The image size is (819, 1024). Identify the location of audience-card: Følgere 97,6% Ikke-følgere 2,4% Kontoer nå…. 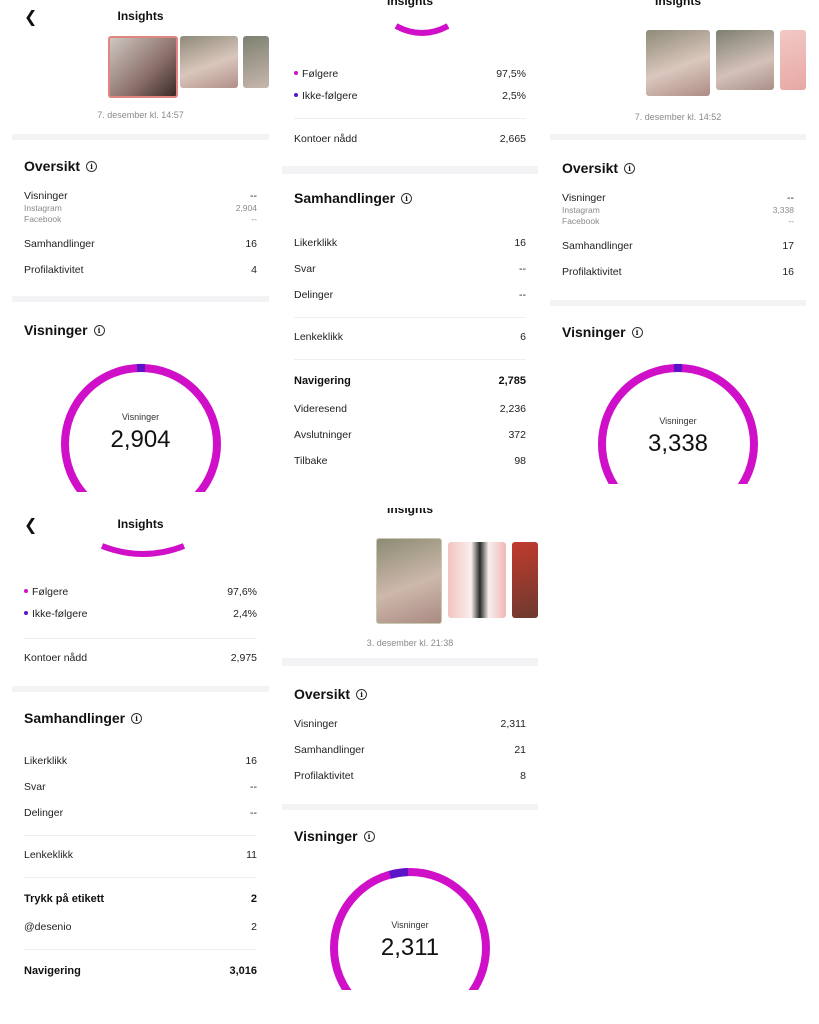
(140, 613).